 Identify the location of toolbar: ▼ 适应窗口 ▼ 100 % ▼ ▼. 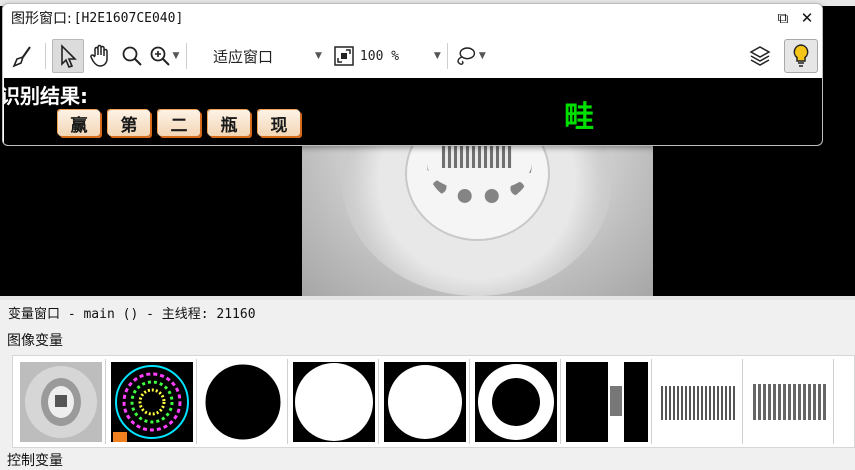
(412, 56).